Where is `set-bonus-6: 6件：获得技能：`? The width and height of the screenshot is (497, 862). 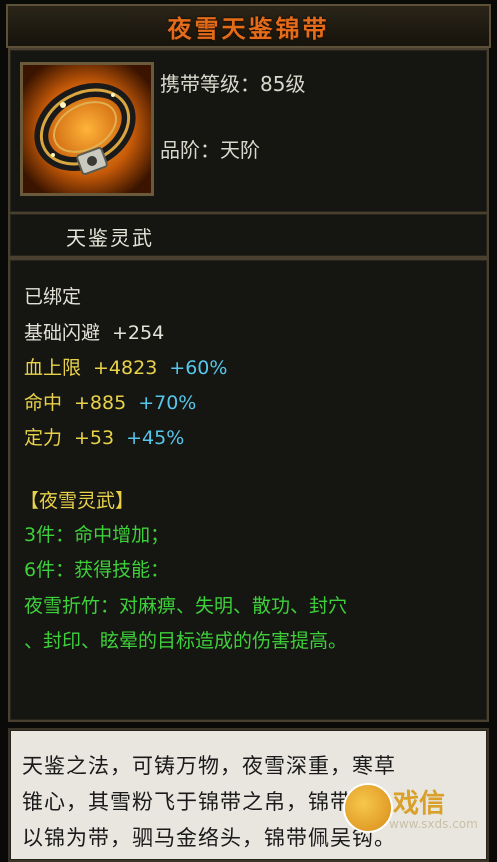 set-bonus-6: 6件：获得技能： is located at coordinates (97, 570).